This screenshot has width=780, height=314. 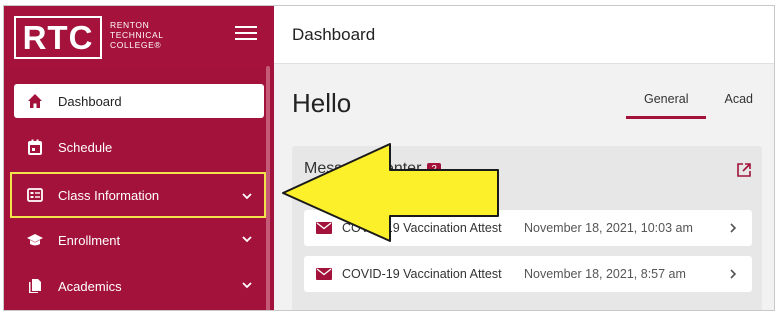 I want to click on sidebar-item-label: Schedule, so click(x=85, y=147).